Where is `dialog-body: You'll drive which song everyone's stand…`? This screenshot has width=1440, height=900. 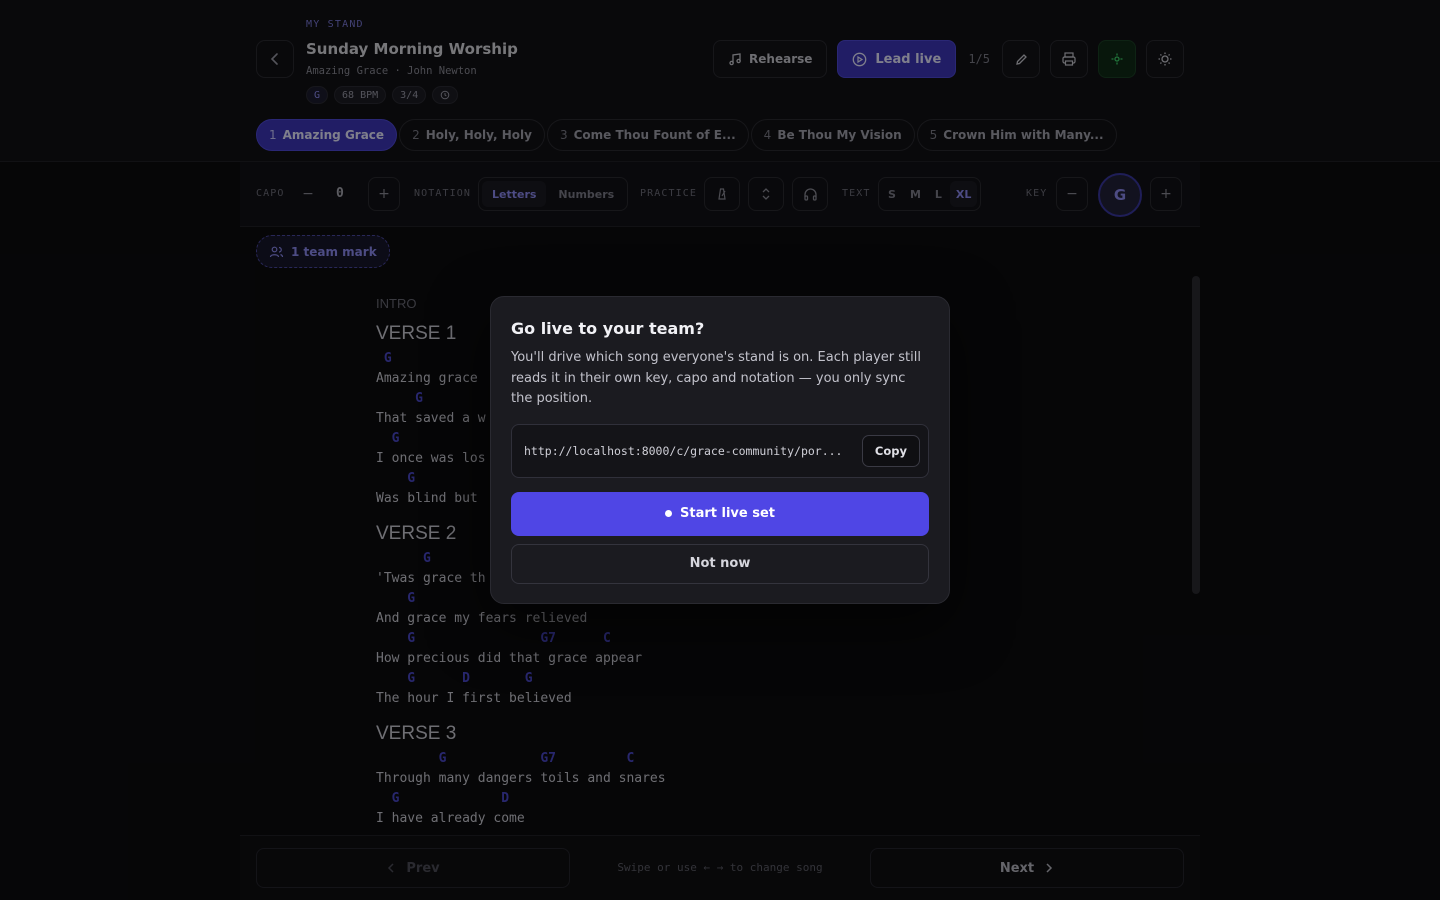 dialog-body: You'll drive which song everyone's stand… is located at coordinates (716, 378).